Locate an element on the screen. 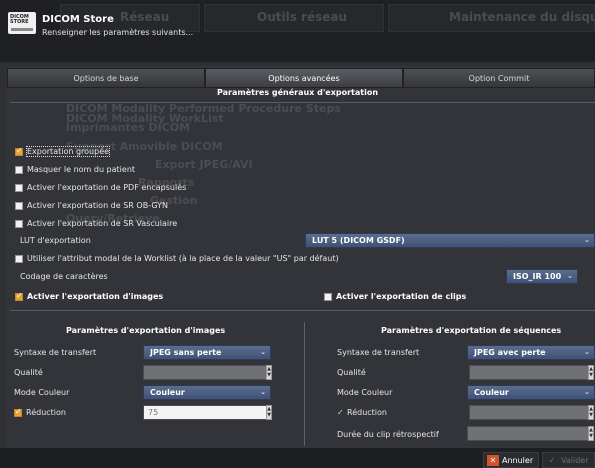 The image size is (595, 468). label-image-export: Activer l'exportation d'images is located at coordinates (95, 296).